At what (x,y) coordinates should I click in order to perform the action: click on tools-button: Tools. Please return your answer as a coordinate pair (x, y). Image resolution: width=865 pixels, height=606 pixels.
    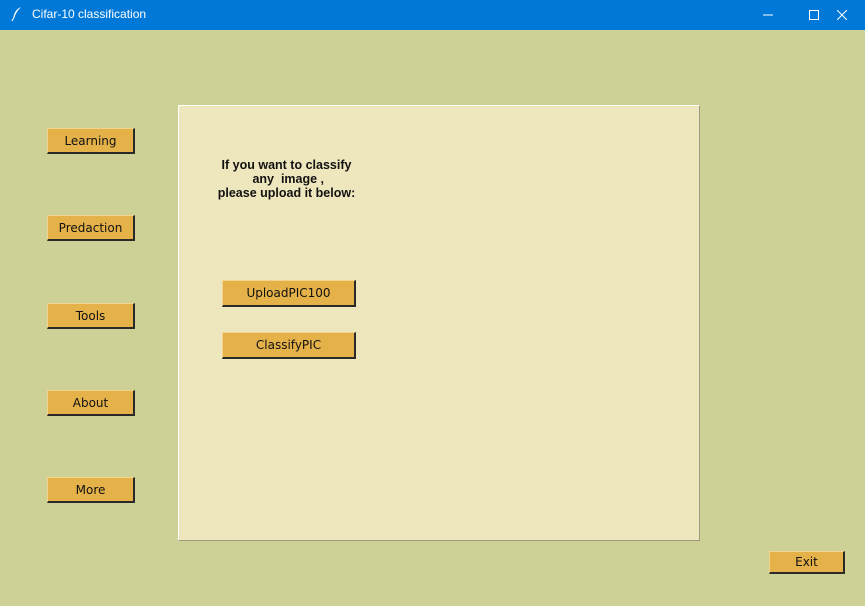
    Looking at the image, I should click on (91, 316).